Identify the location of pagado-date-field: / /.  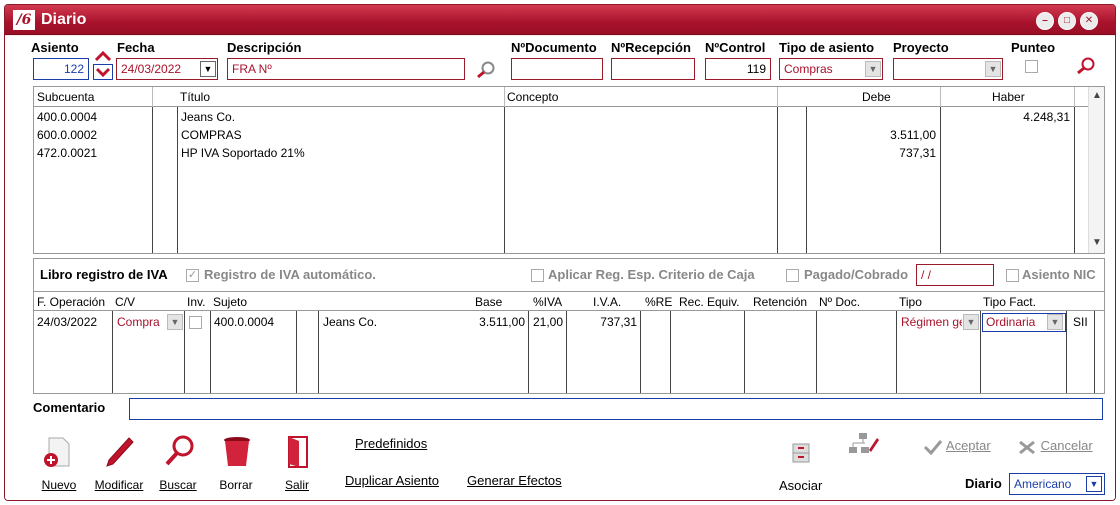
(955, 275).